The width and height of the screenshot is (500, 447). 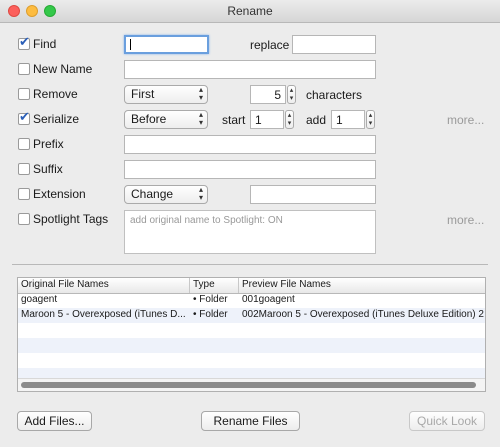 I want to click on start-field: 1, so click(x=267, y=119).